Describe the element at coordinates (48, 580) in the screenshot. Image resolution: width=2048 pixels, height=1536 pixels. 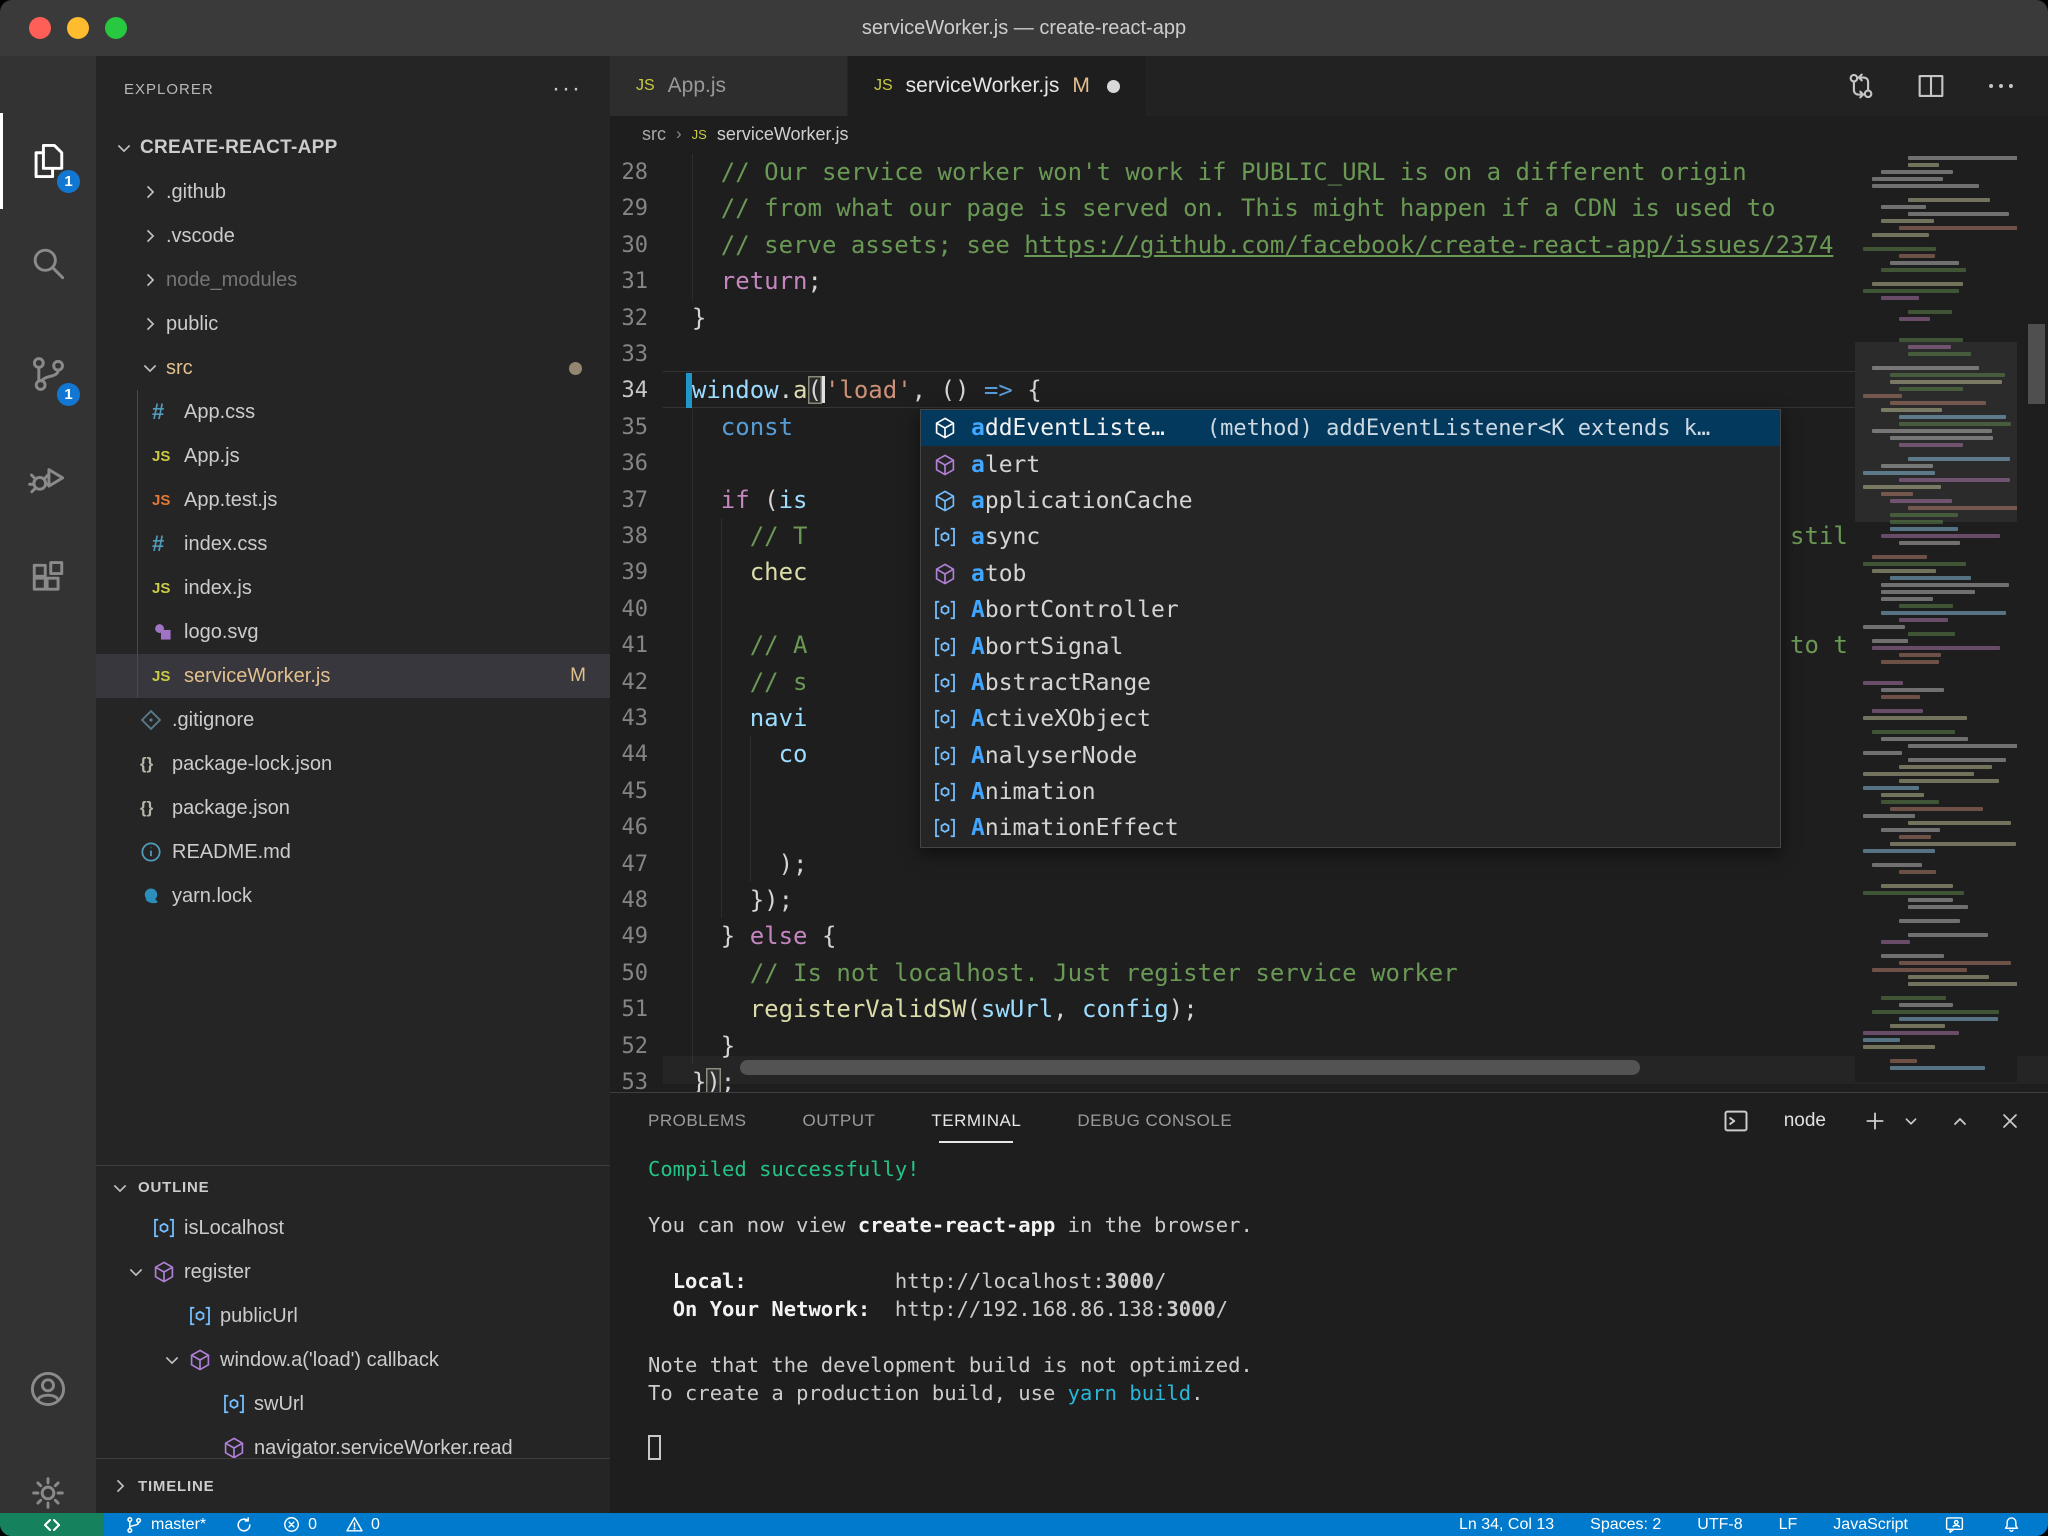
I see `activity-item-extensions` at that location.